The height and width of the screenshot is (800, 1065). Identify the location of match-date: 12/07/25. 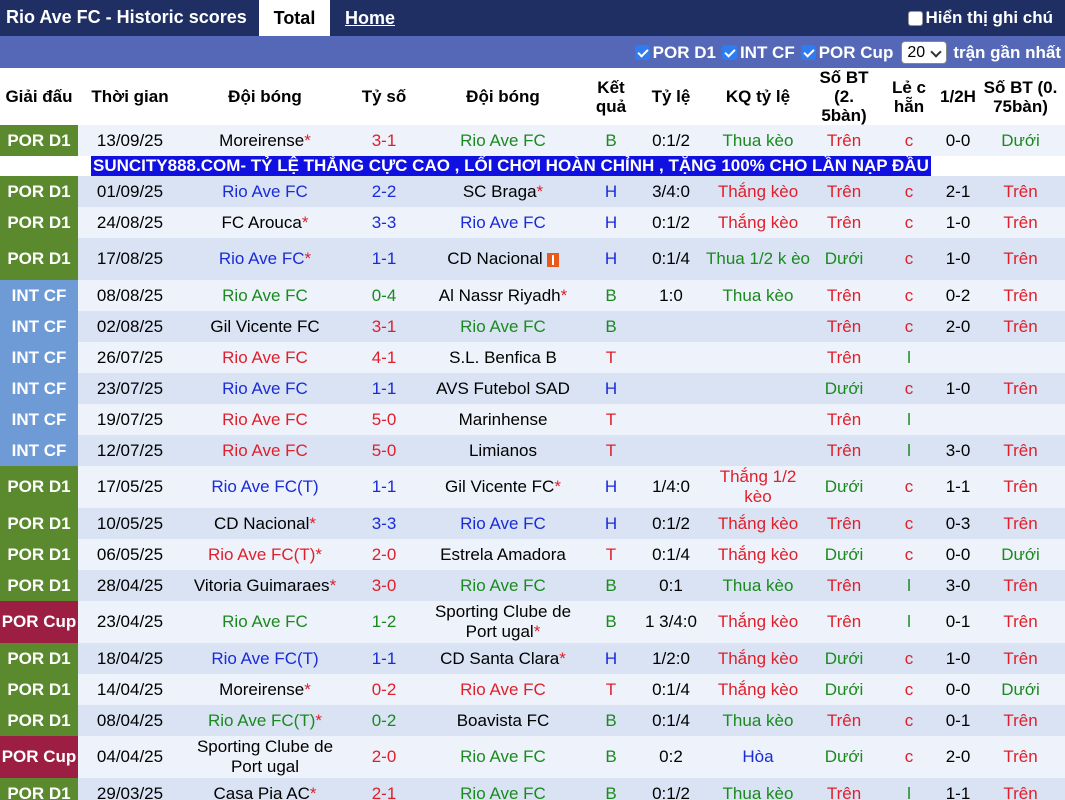
(130, 450).